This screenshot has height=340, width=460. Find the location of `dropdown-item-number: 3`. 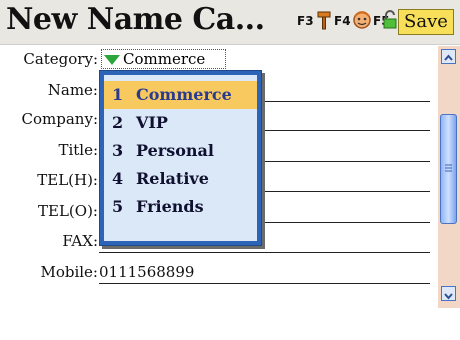

dropdown-item-number: 3 is located at coordinates (118, 150).